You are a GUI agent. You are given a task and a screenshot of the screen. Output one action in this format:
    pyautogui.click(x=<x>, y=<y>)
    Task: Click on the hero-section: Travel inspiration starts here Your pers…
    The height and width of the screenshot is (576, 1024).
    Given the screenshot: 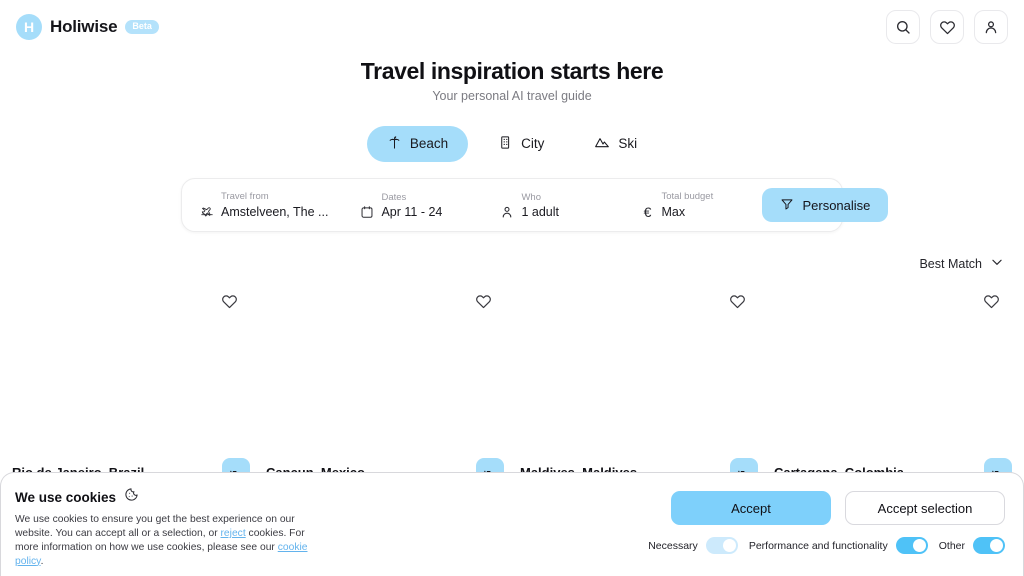 What is the action you would take?
    pyautogui.click(x=512, y=80)
    